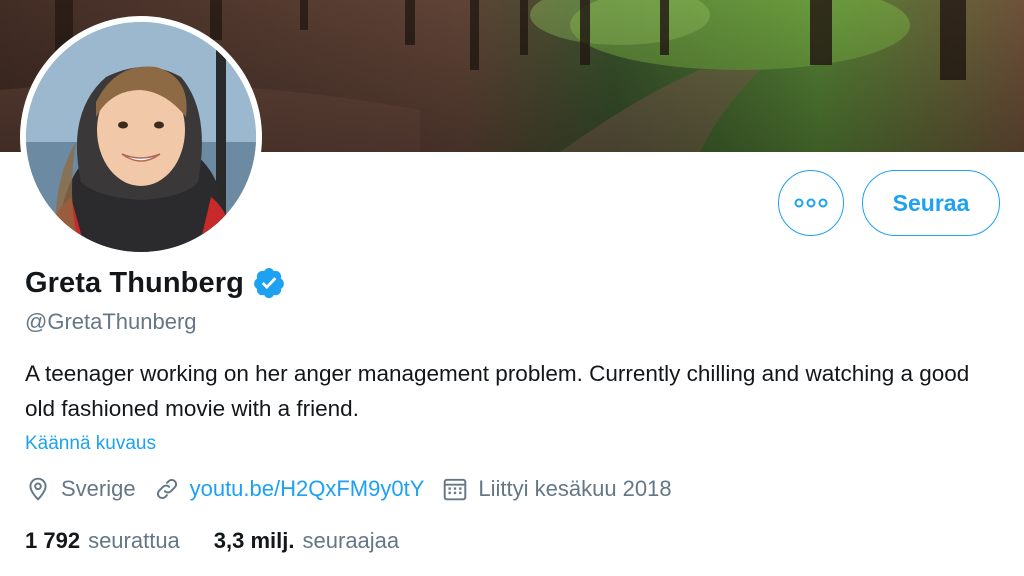 The height and width of the screenshot is (576, 1024). I want to click on joined-item: Liittyi kesäkuu 2018, so click(557, 489).